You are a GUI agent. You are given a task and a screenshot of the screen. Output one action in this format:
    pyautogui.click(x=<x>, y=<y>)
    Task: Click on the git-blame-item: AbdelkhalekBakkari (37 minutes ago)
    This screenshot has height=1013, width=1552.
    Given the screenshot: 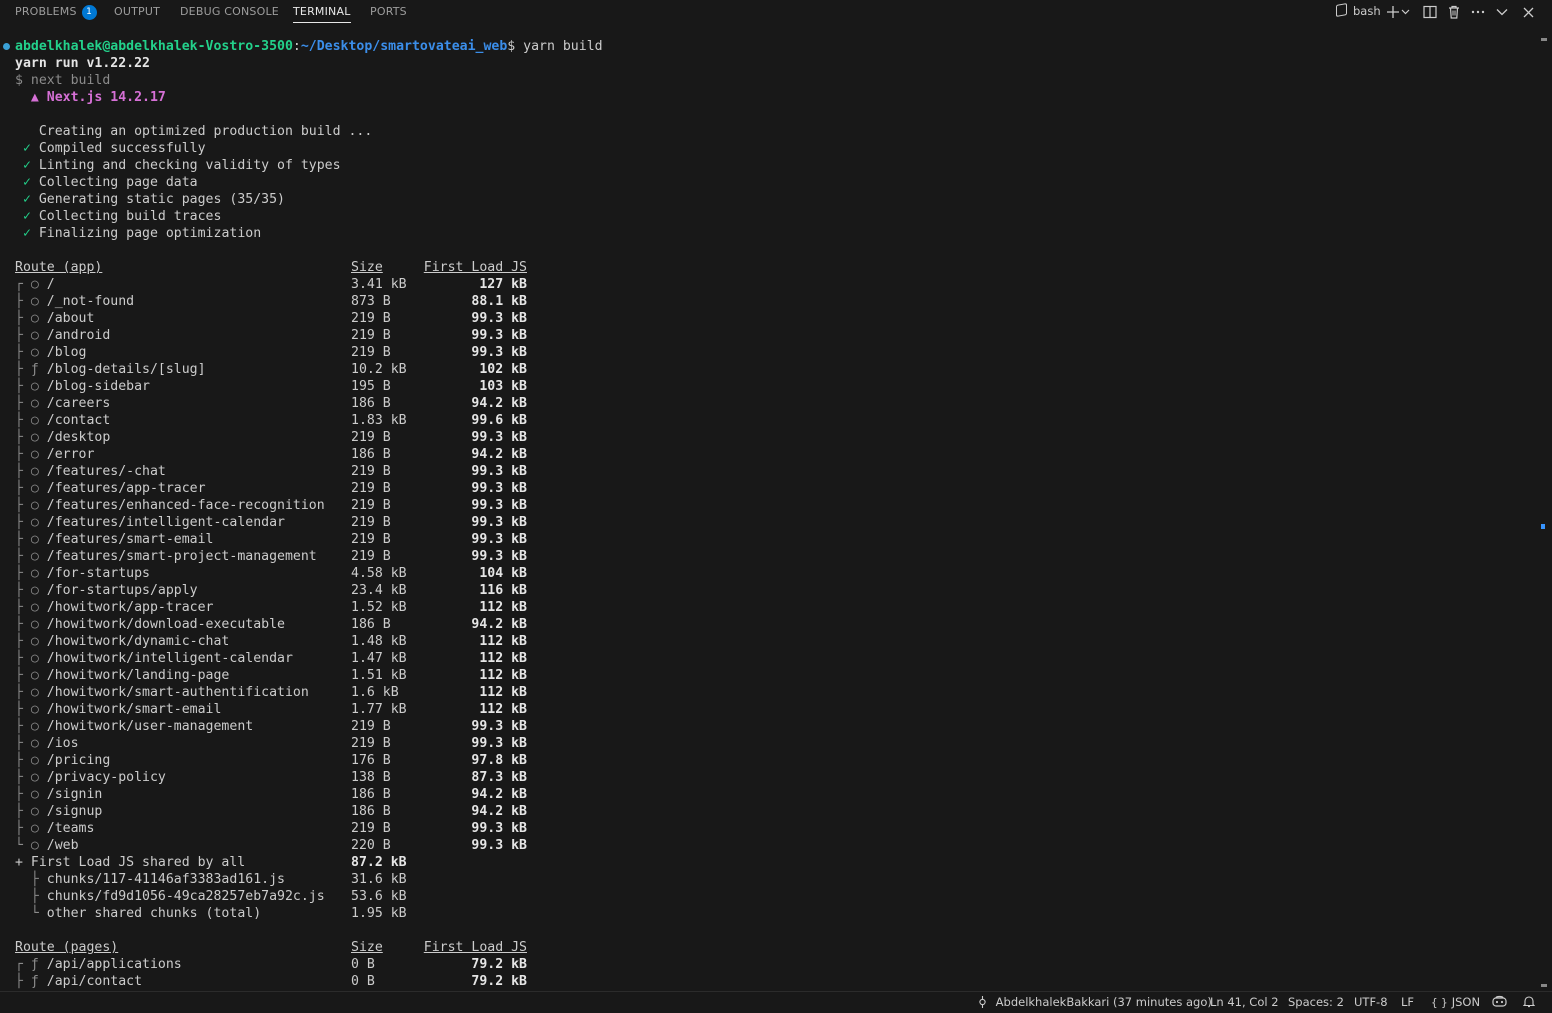 What is the action you would take?
    pyautogui.click(x=1095, y=1002)
    